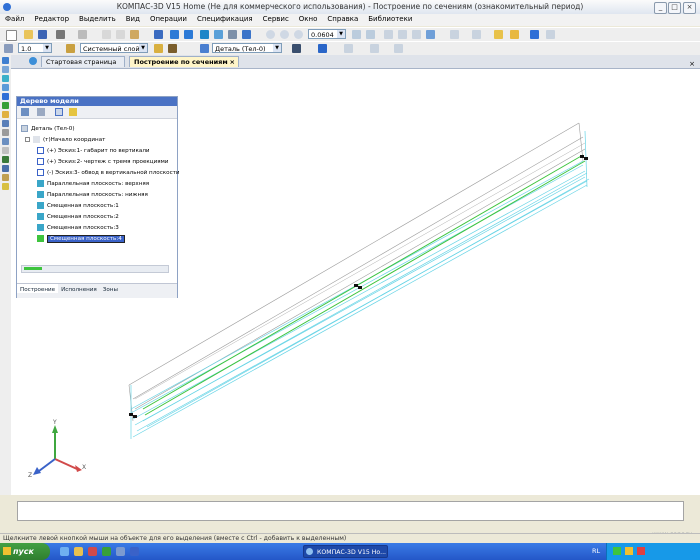 This screenshot has height=560, width=700. What do you see at coordinates (370, 34) in the screenshot?
I see `pan-icon` at bounding box center [370, 34].